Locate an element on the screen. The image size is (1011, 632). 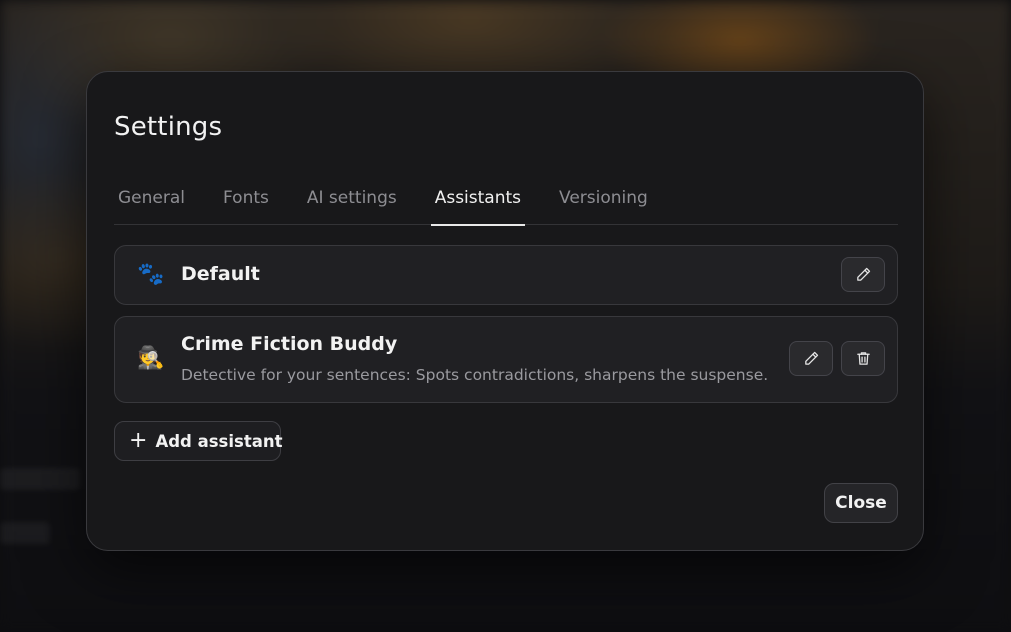
delete-assistant-button is located at coordinates (863, 358).